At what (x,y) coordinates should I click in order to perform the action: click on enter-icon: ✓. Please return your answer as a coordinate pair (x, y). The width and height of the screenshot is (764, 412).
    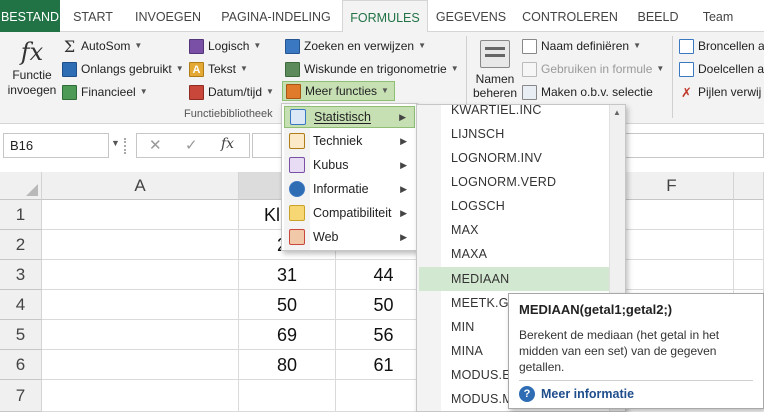
    Looking at the image, I should click on (191, 145).